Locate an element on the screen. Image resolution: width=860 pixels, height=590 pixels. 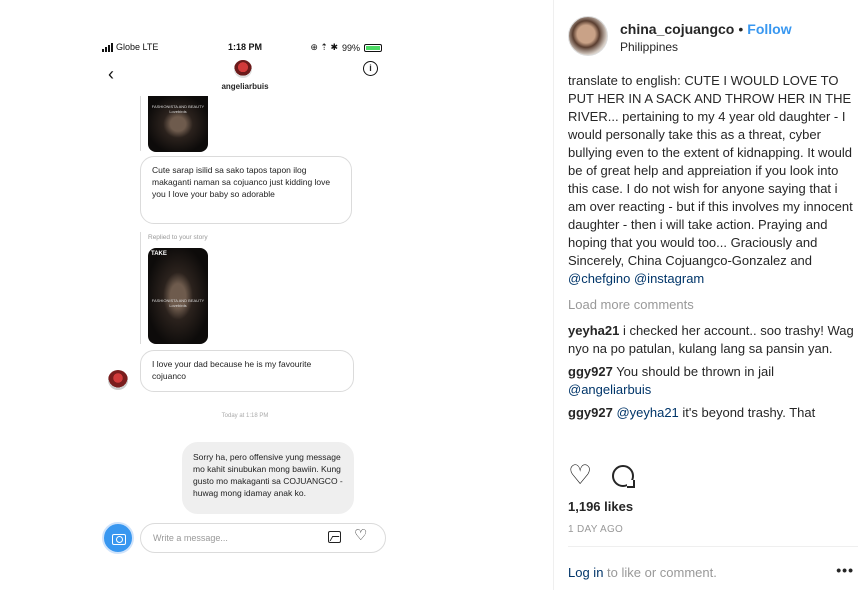
follow-button: Follow is located at coordinates (769, 29).